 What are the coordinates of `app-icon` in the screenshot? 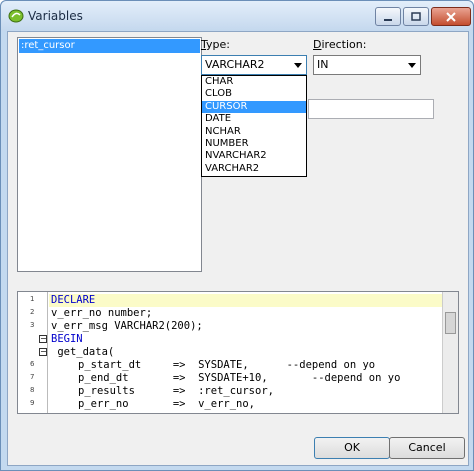 It's located at (16, 16).